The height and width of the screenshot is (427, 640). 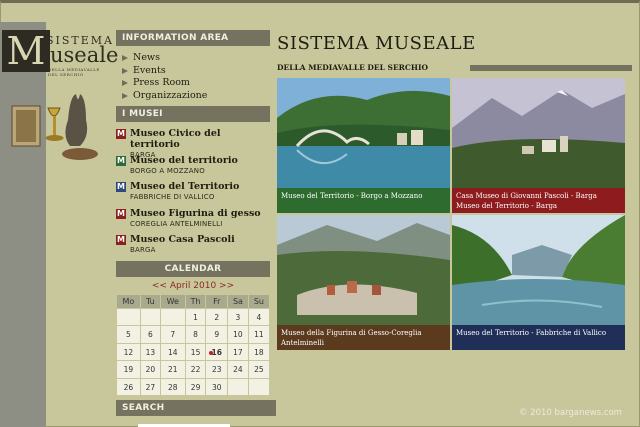 I want to click on museo-link-civico-barga: M Museo Civico del territorio BARGA, so click(x=193, y=143).